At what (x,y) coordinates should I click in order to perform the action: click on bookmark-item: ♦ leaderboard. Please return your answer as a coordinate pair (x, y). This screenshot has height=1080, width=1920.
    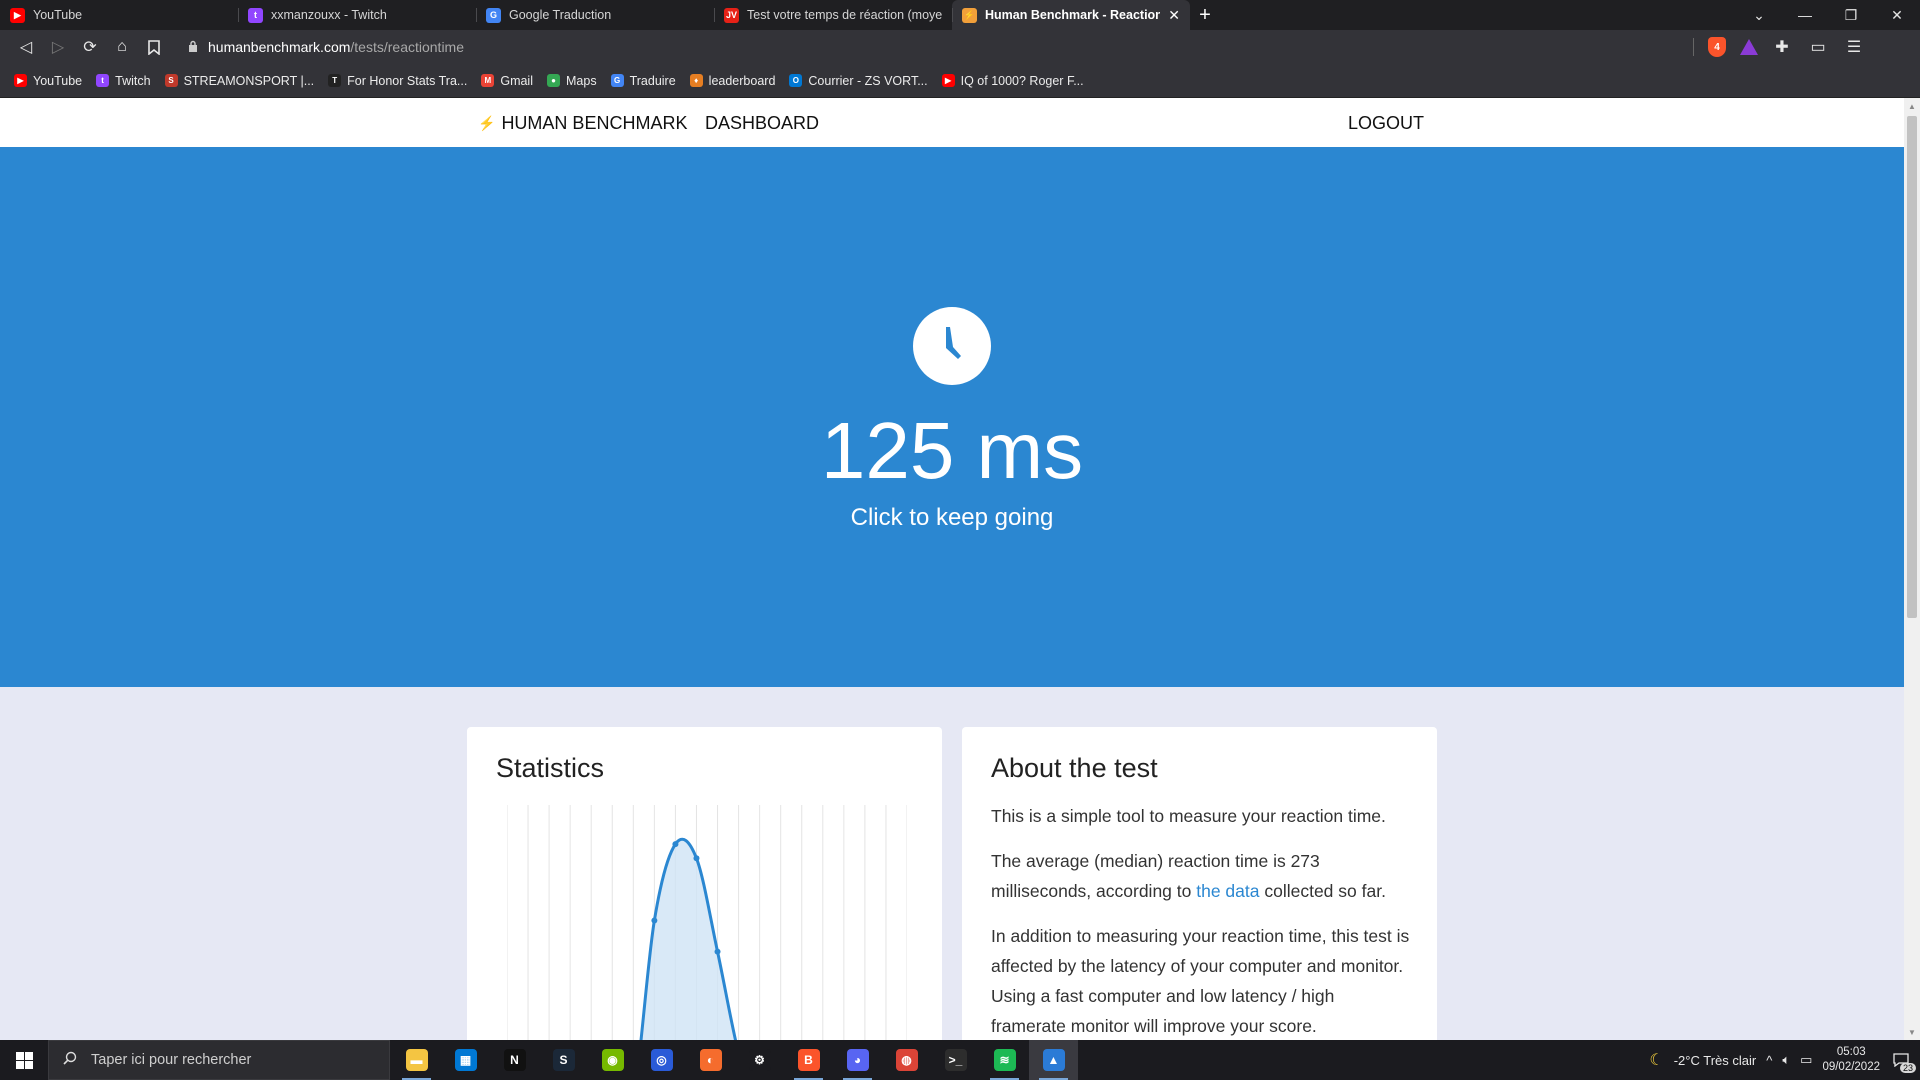
    Looking at the image, I should click on (732, 80).